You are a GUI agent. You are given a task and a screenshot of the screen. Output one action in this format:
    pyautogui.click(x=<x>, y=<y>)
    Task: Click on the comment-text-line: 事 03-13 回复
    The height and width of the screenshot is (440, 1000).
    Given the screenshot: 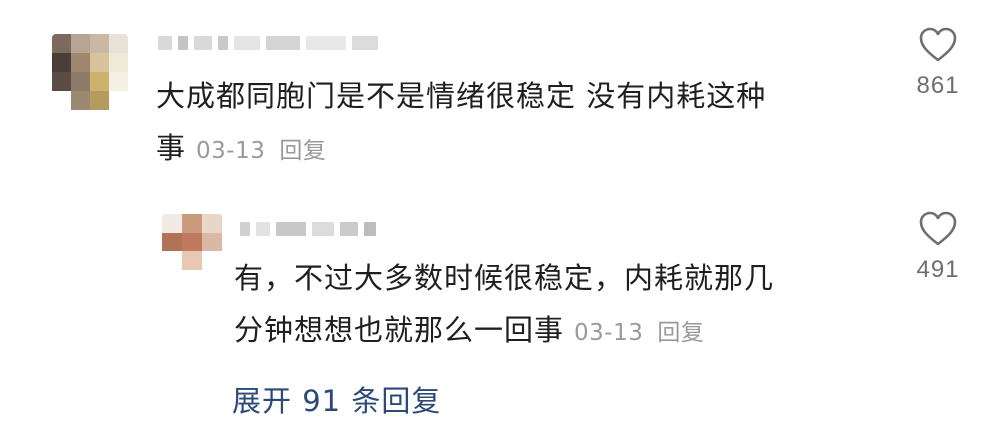 What is the action you would take?
    pyautogui.click(x=461, y=149)
    